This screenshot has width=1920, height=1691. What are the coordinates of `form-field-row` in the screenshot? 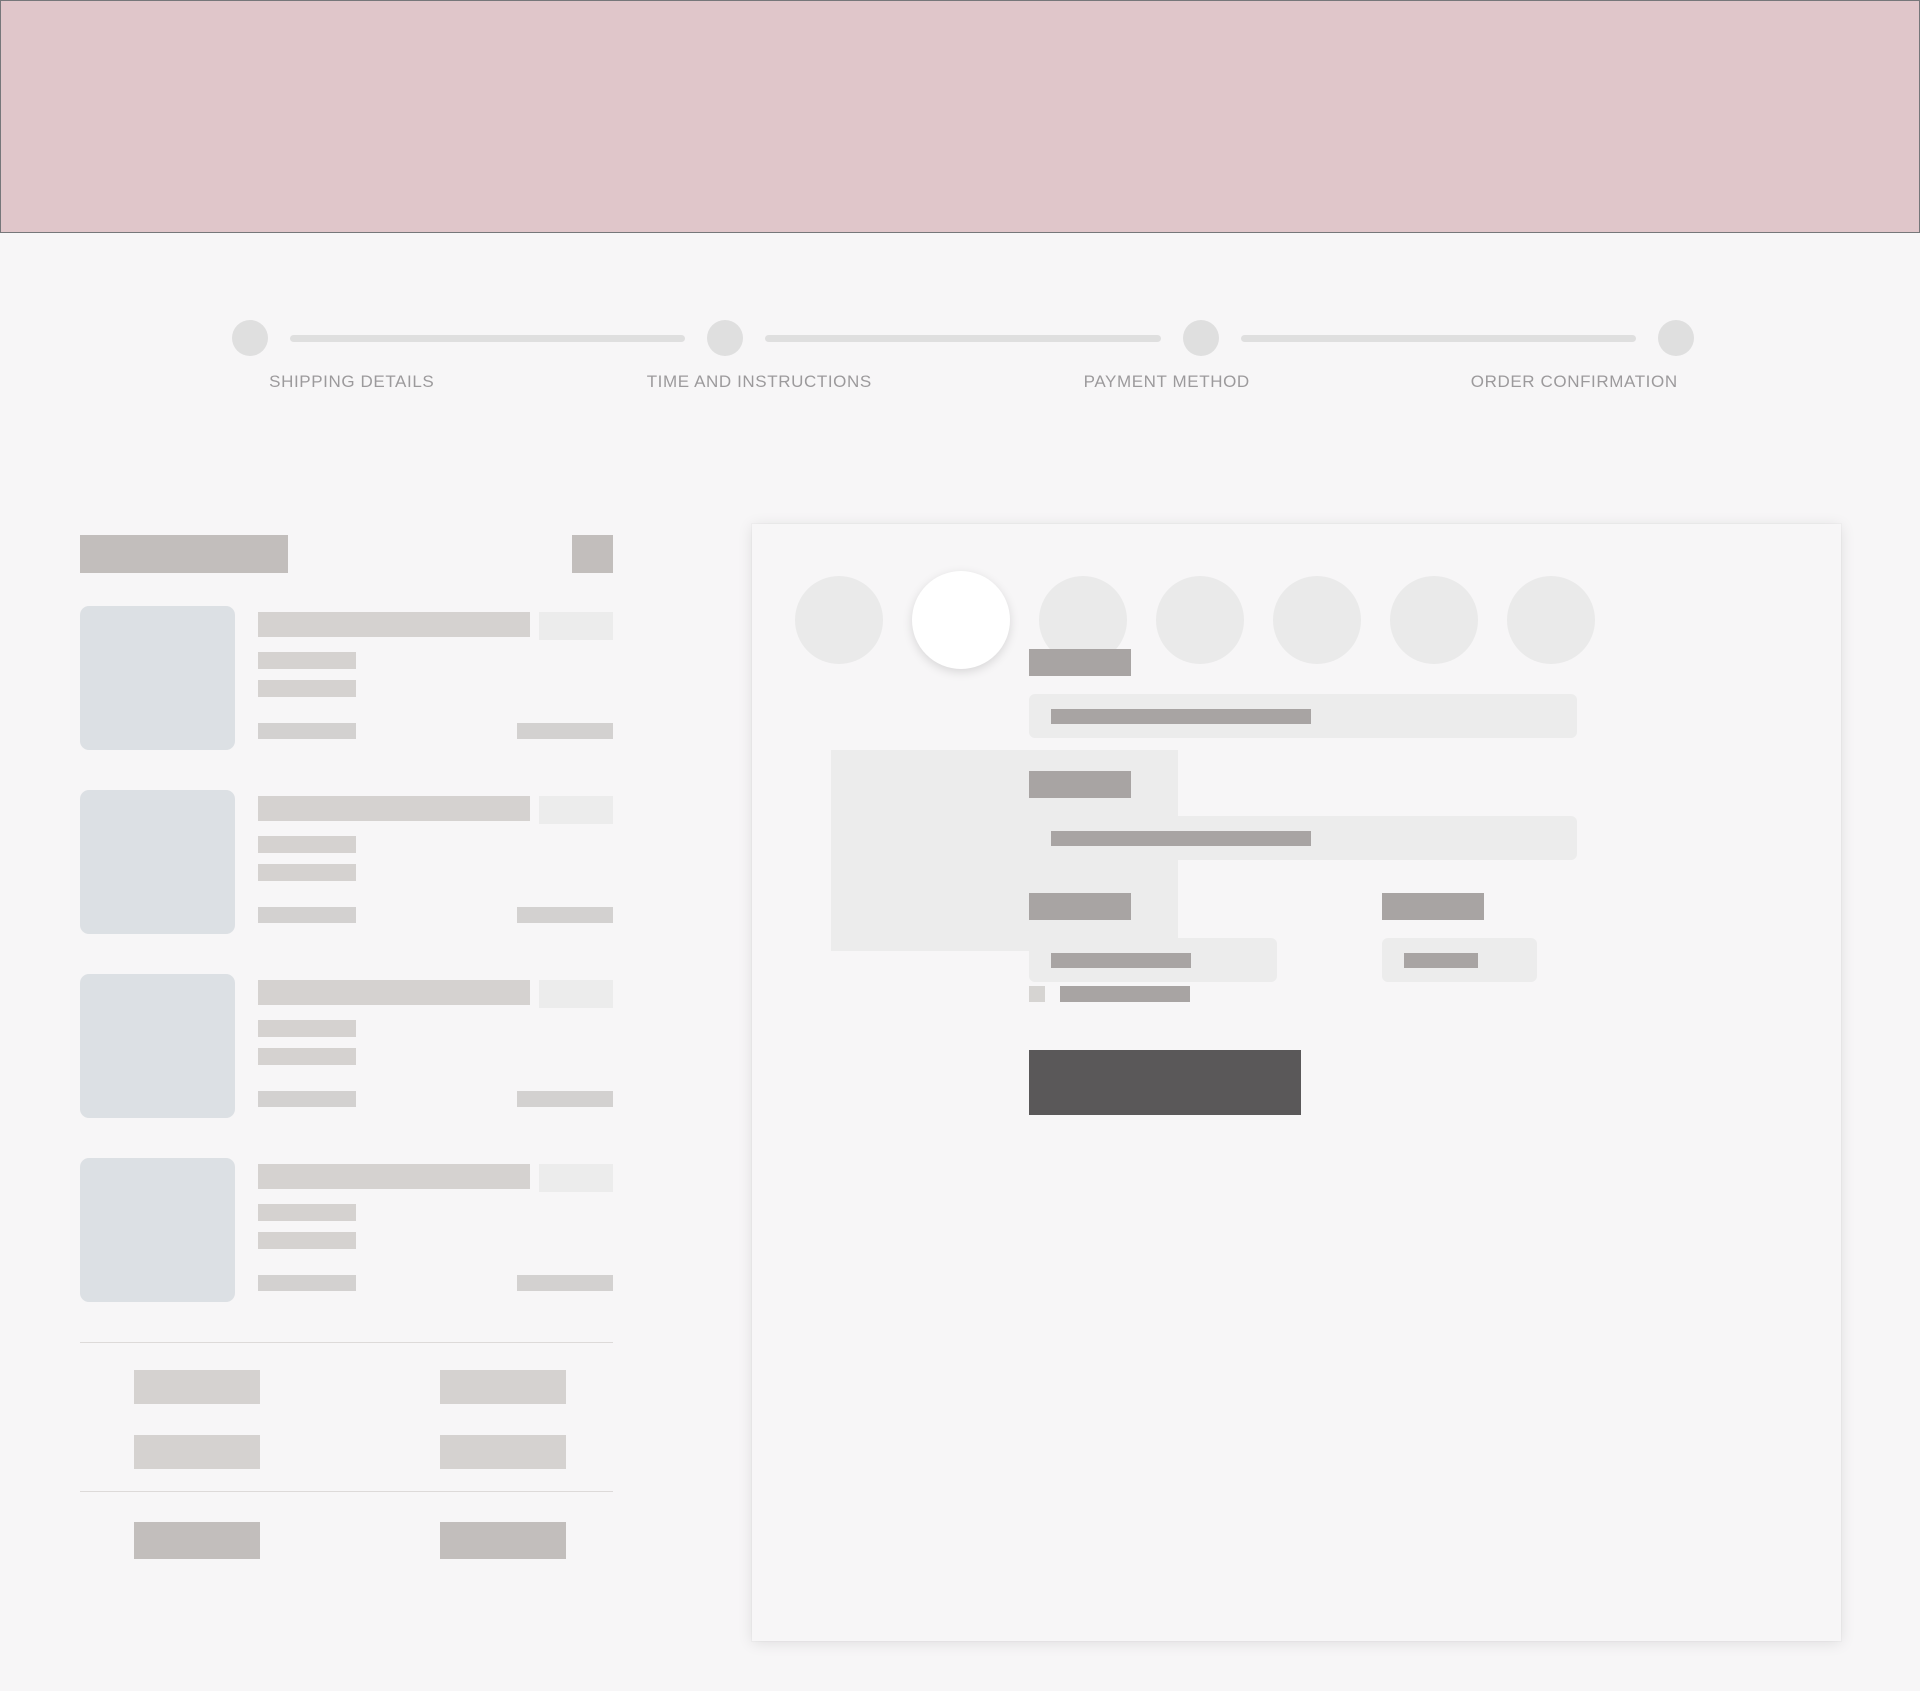 It's located at (1303, 937).